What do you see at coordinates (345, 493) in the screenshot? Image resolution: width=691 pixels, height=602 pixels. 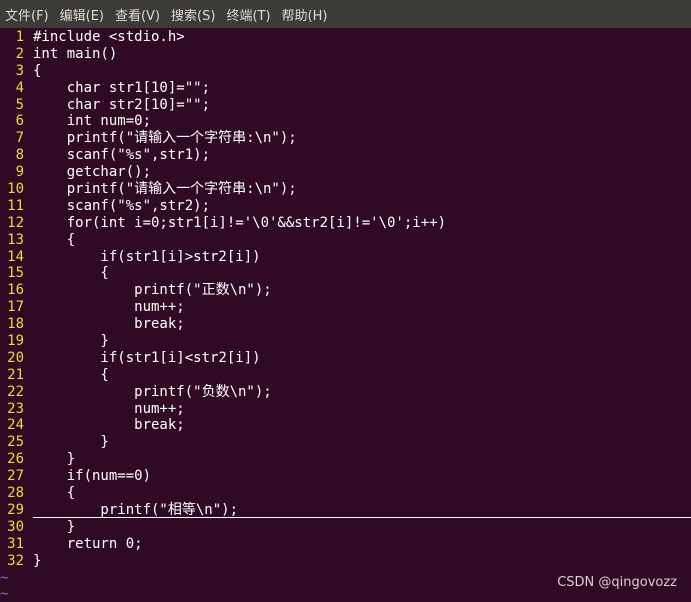 I see `code-line: 28 {` at bounding box center [345, 493].